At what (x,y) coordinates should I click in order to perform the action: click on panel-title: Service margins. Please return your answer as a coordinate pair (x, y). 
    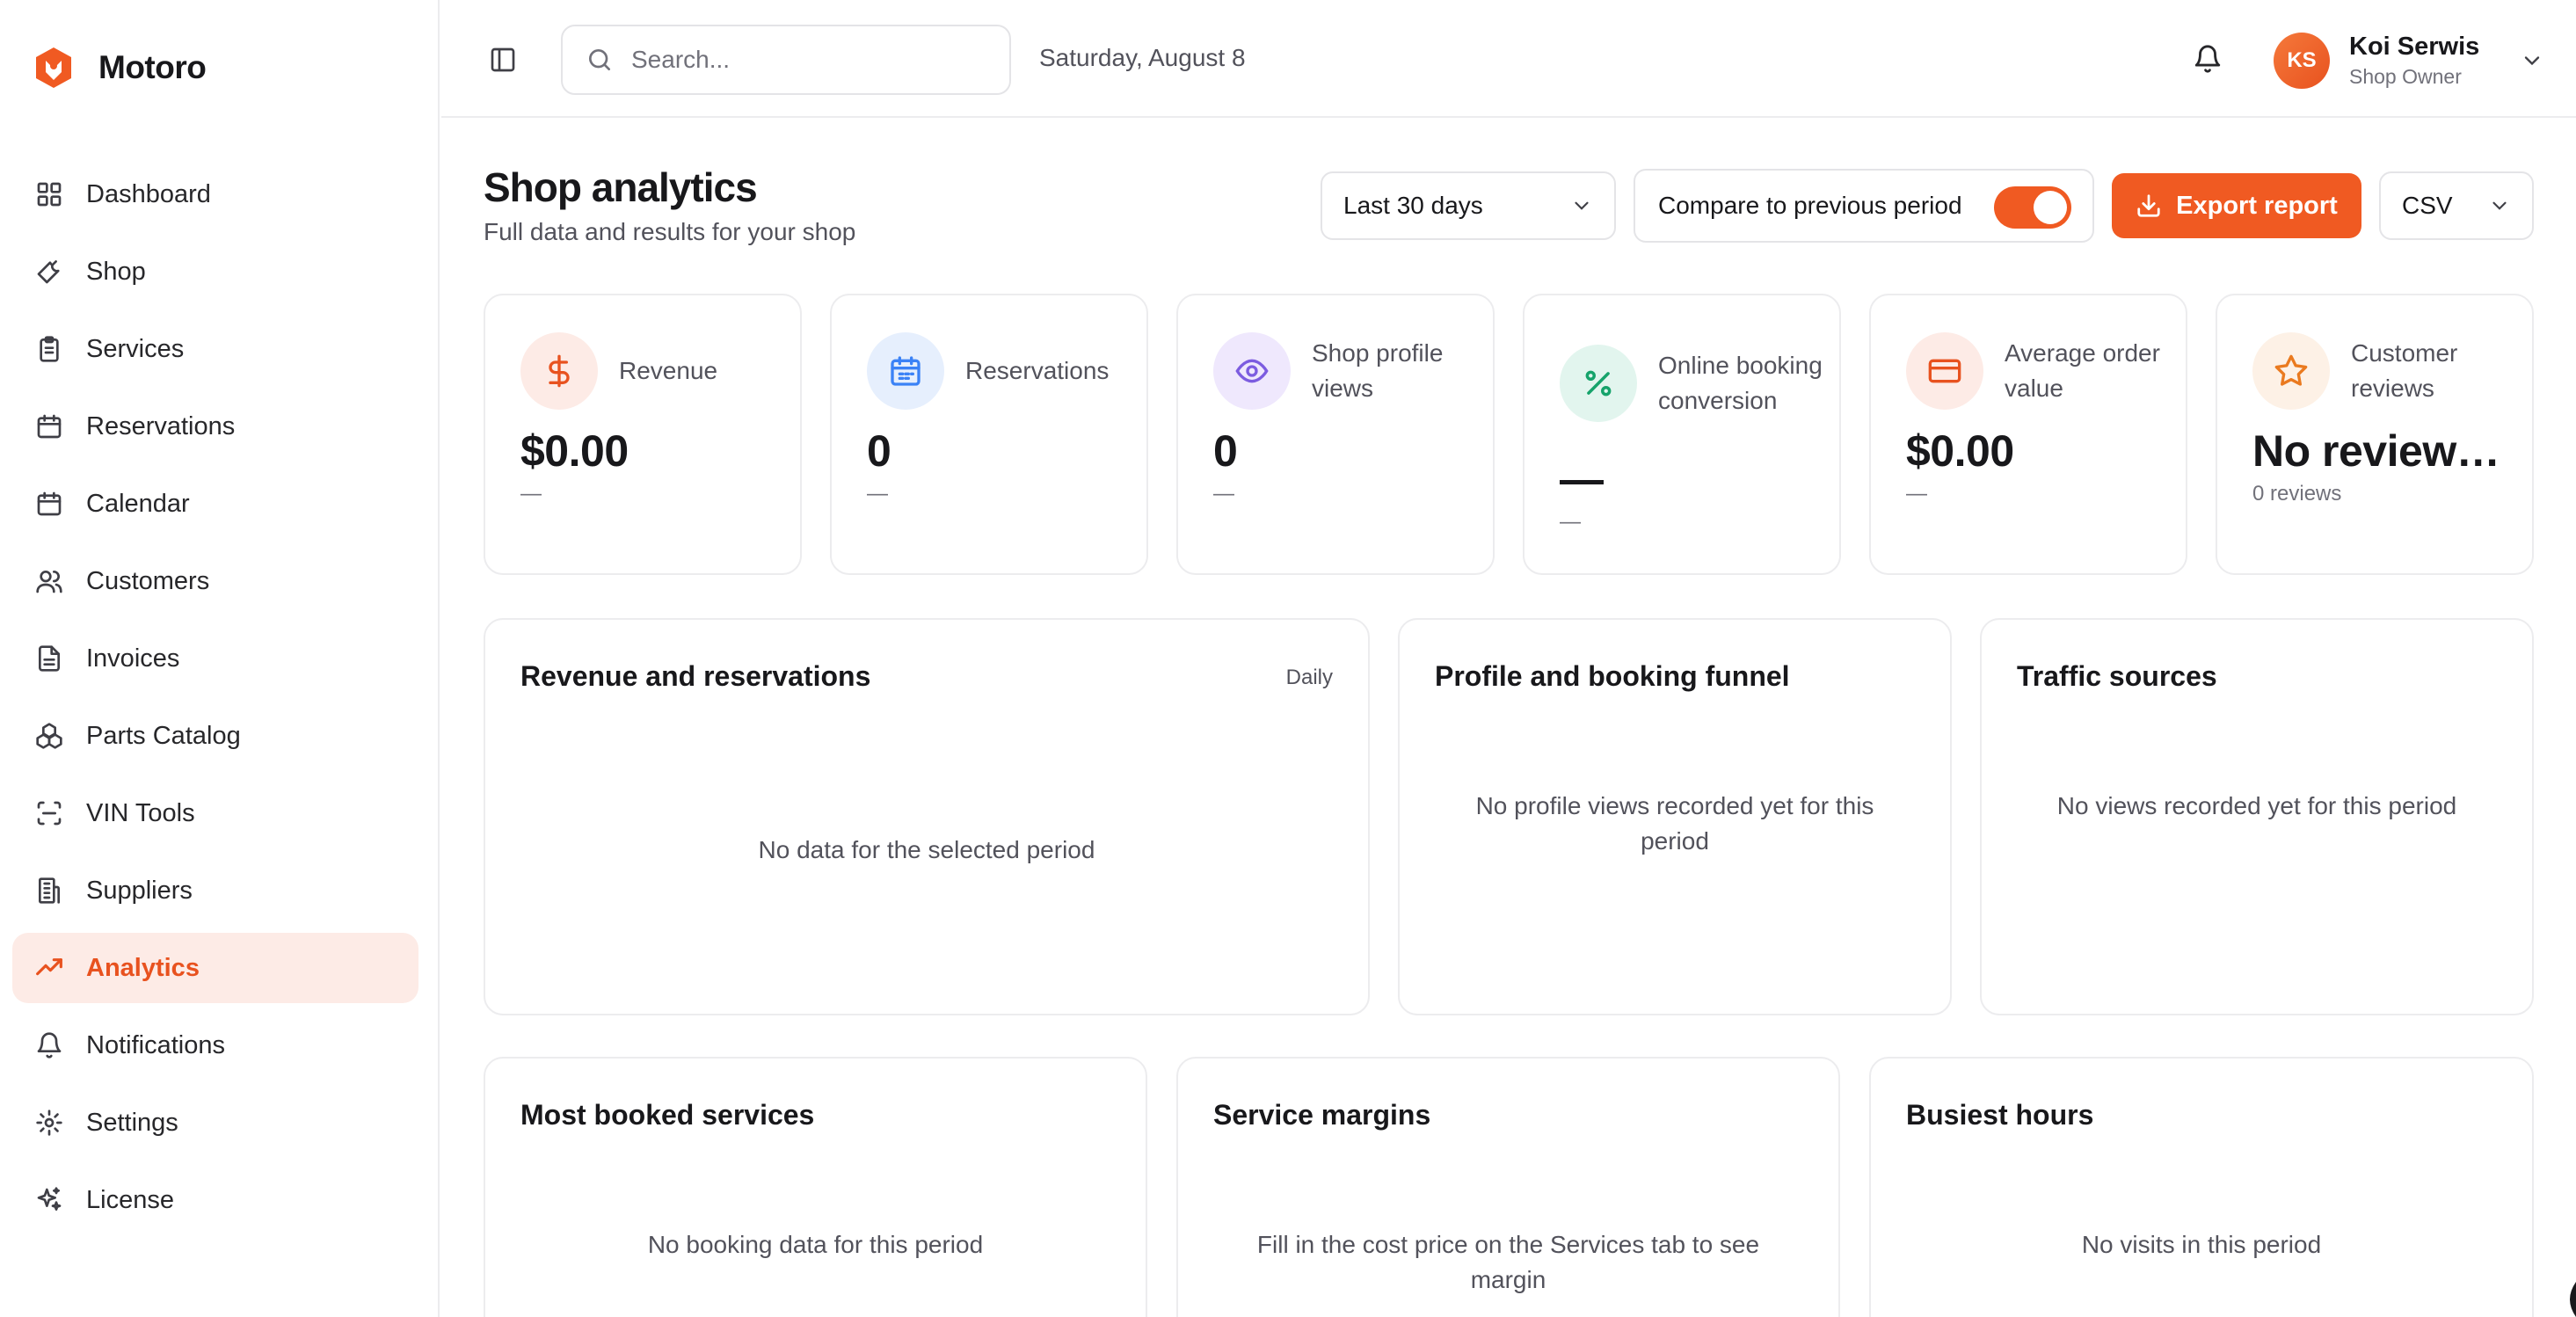
    Looking at the image, I should click on (1322, 1115).